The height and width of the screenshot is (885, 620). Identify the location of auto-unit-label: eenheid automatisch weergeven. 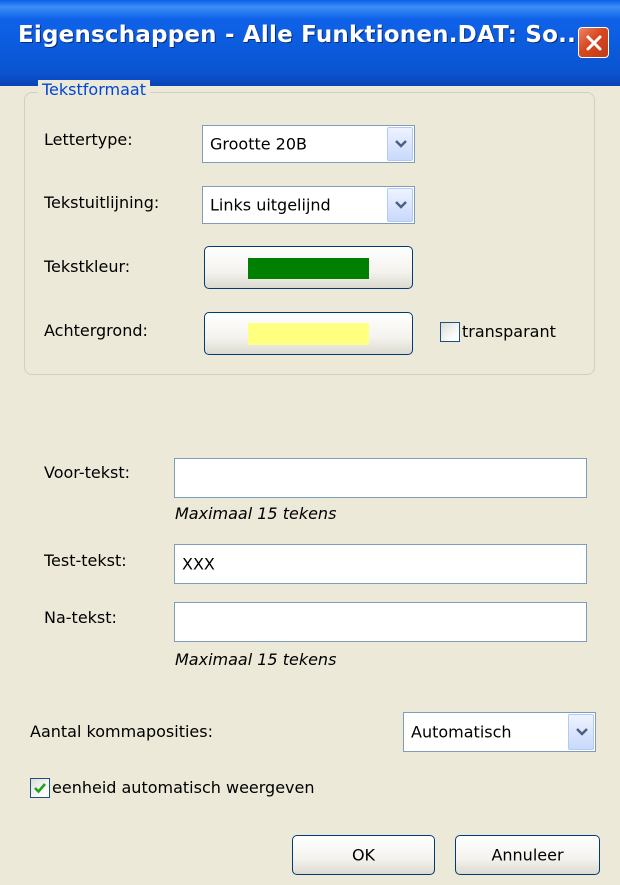
(183, 787).